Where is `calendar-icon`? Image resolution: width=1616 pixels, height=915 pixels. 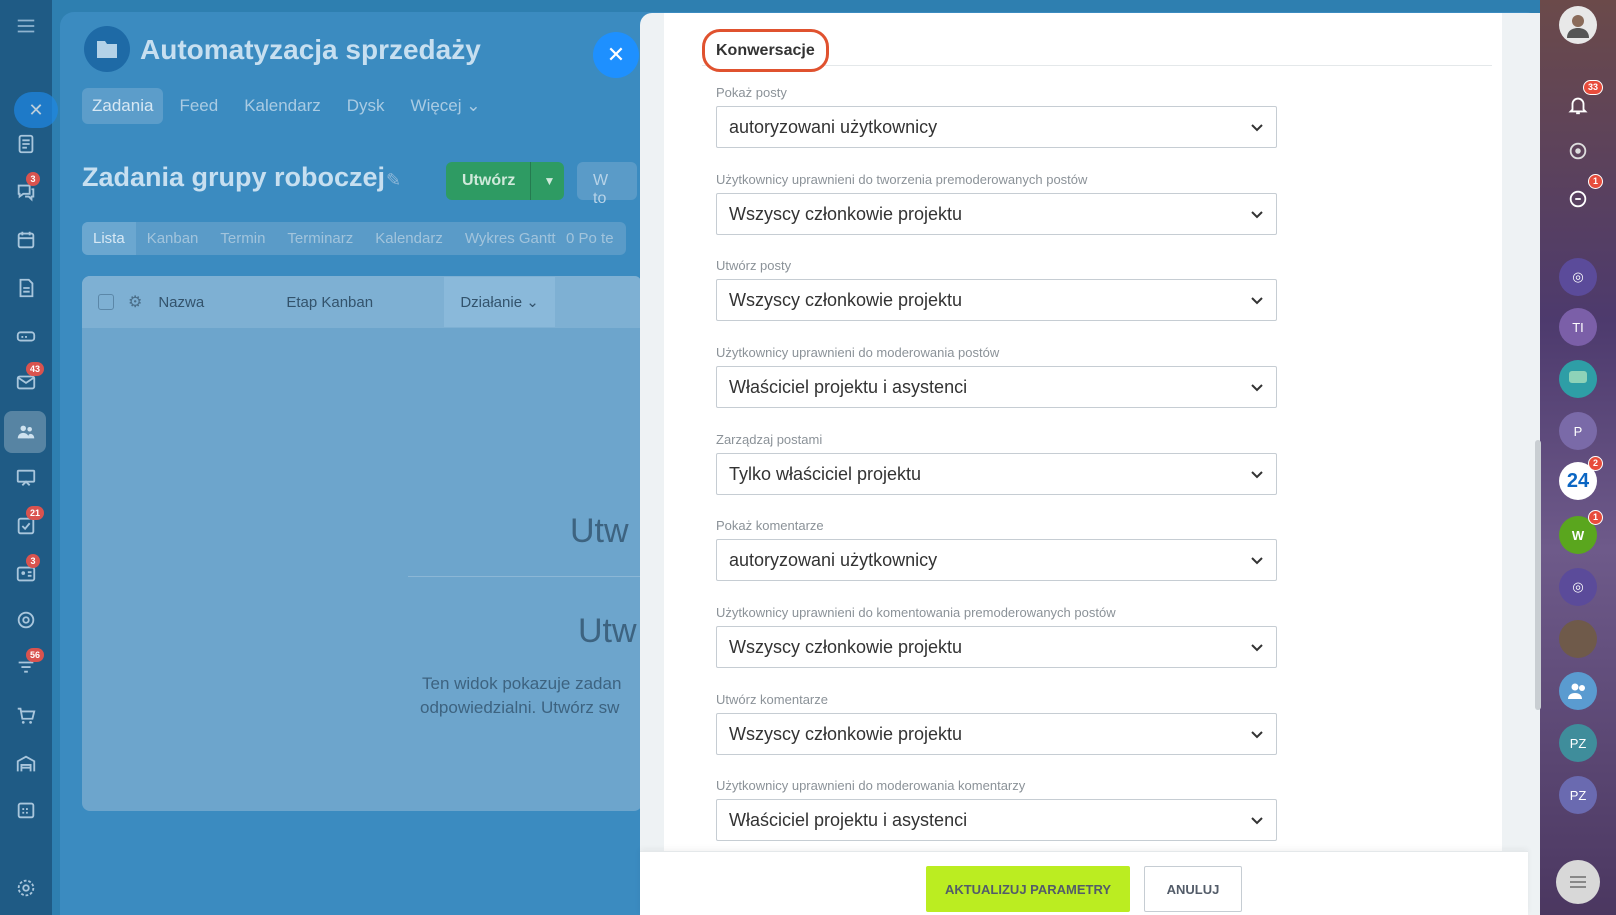 calendar-icon is located at coordinates (26, 240).